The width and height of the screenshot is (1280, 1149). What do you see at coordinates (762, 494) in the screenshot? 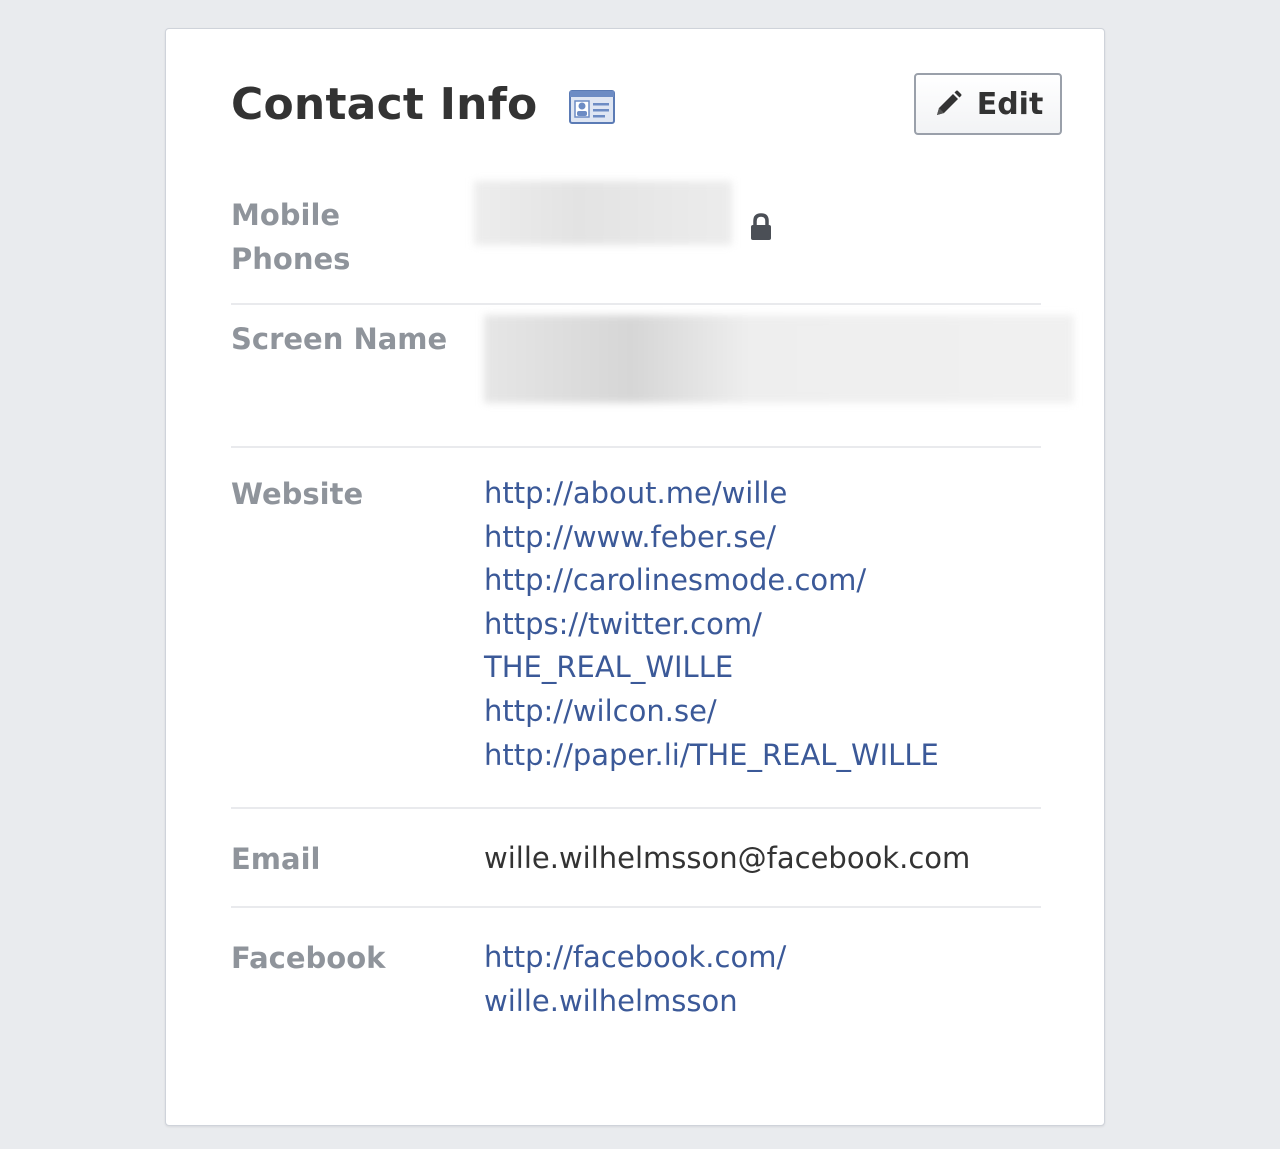
I see `website-link: http://about.me/wille` at bounding box center [762, 494].